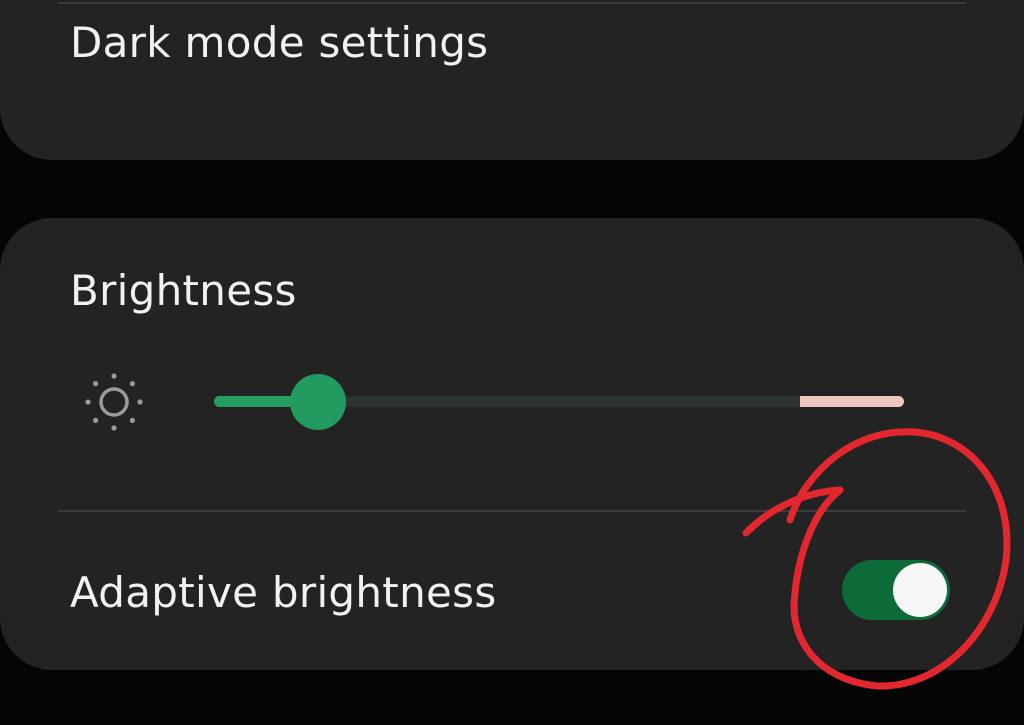 Image resolution: width=1024 pixels, height=725 pixels. I want to click on brightness-slider-thumb, so click(317, 402).